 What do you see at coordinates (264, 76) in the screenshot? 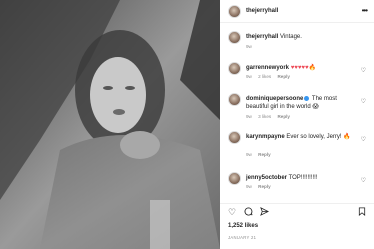
I see `comment-likes: 2 likes` at bounding box center [264, 76].